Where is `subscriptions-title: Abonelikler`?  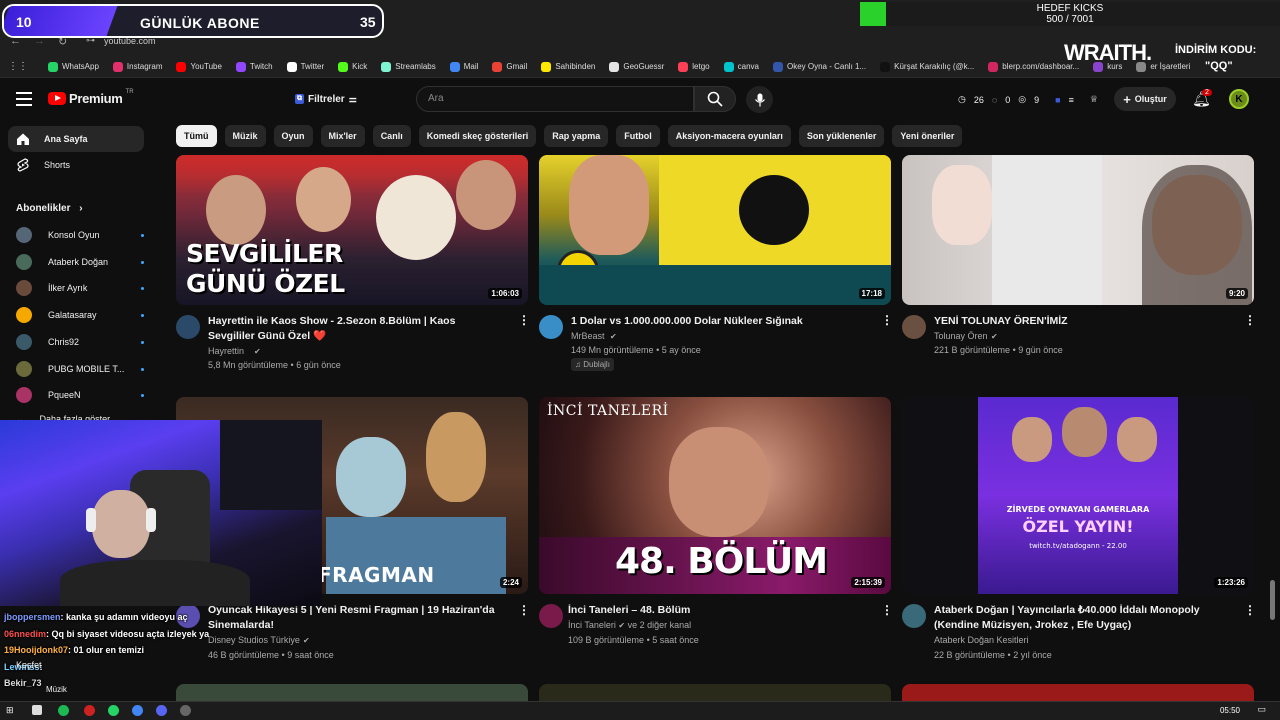 subscriptions-title: Abonelikler is located at coordinates (43, 208).